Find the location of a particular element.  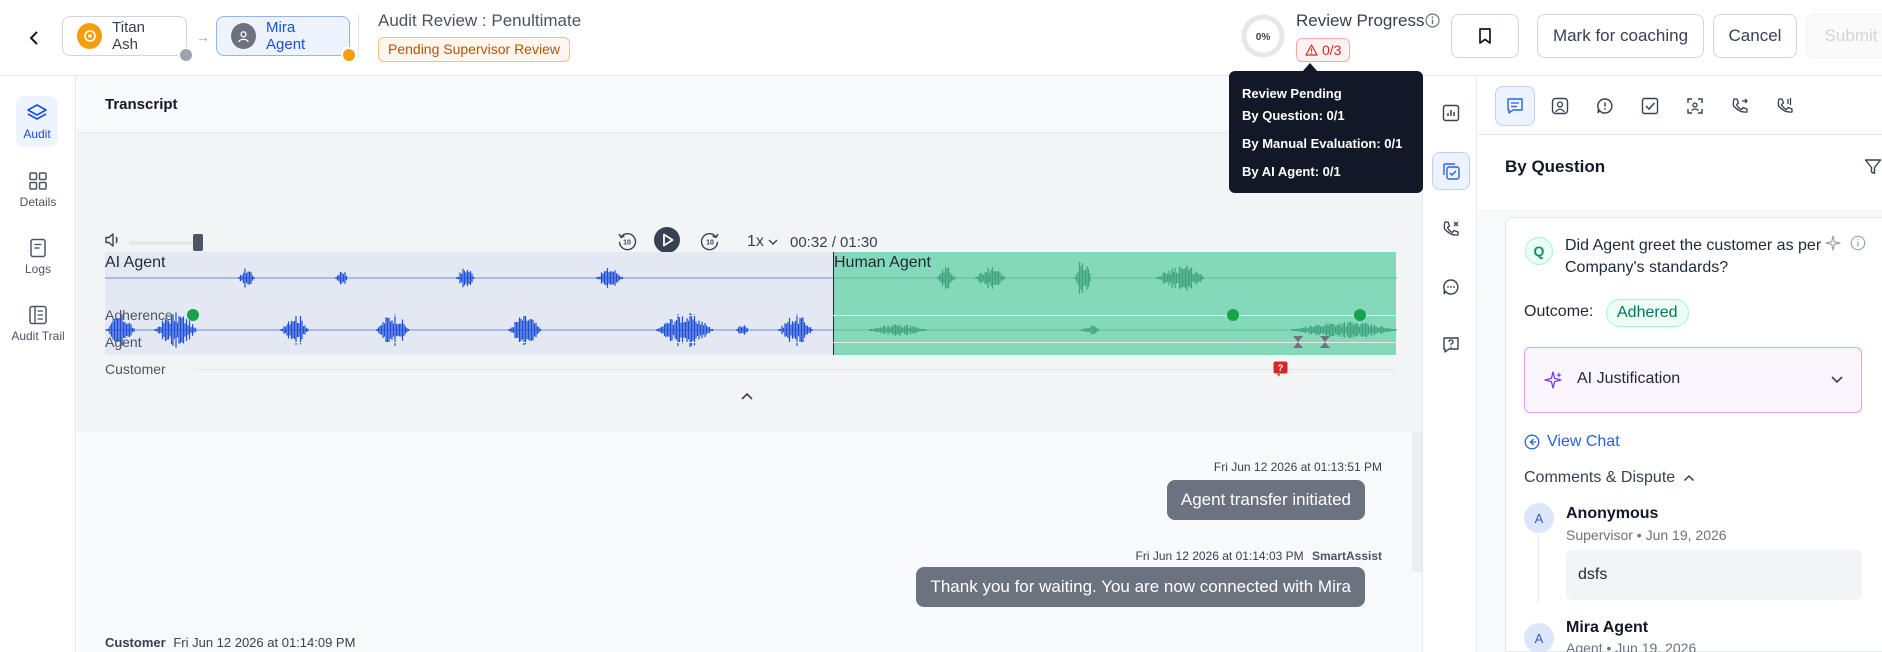

phone-audio-icon is located at coordinates (1785, 105).